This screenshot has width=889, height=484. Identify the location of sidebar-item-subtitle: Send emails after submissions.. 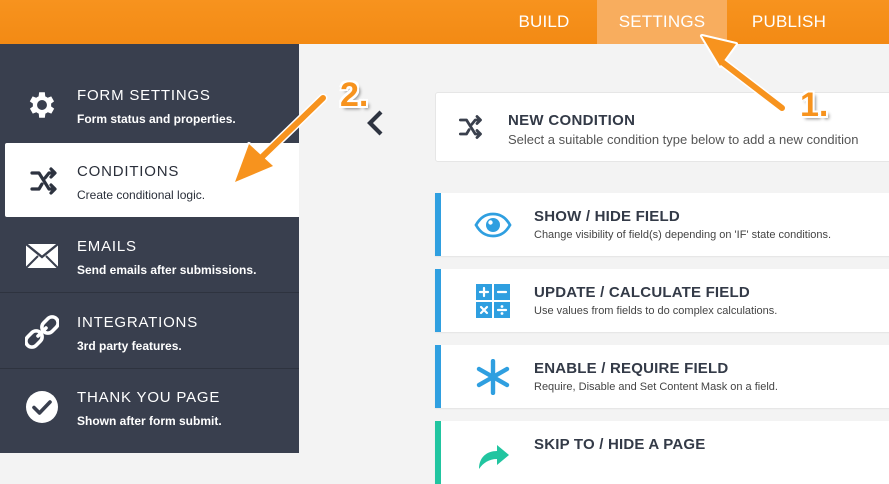
(167, 270).